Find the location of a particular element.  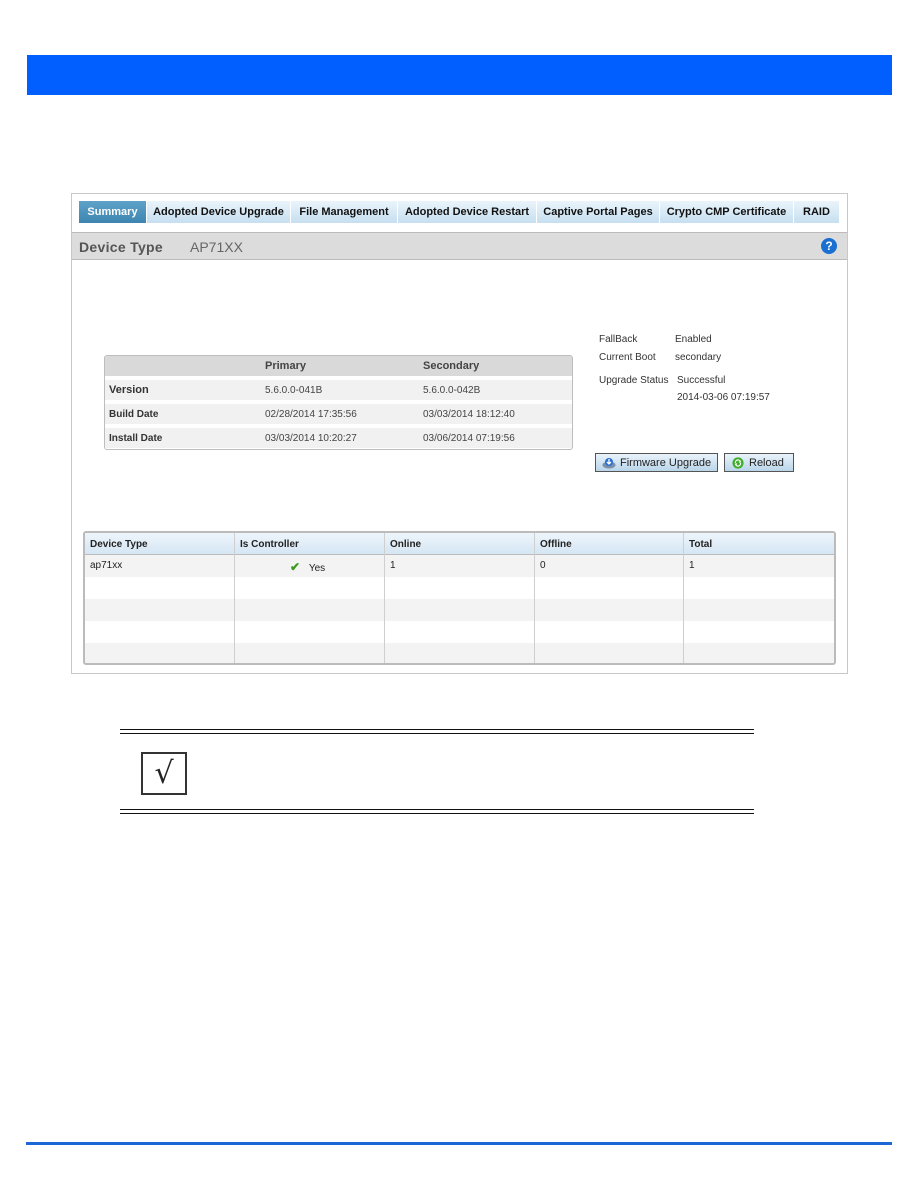

total-cell: 1 is located at coordinates (692, 565).